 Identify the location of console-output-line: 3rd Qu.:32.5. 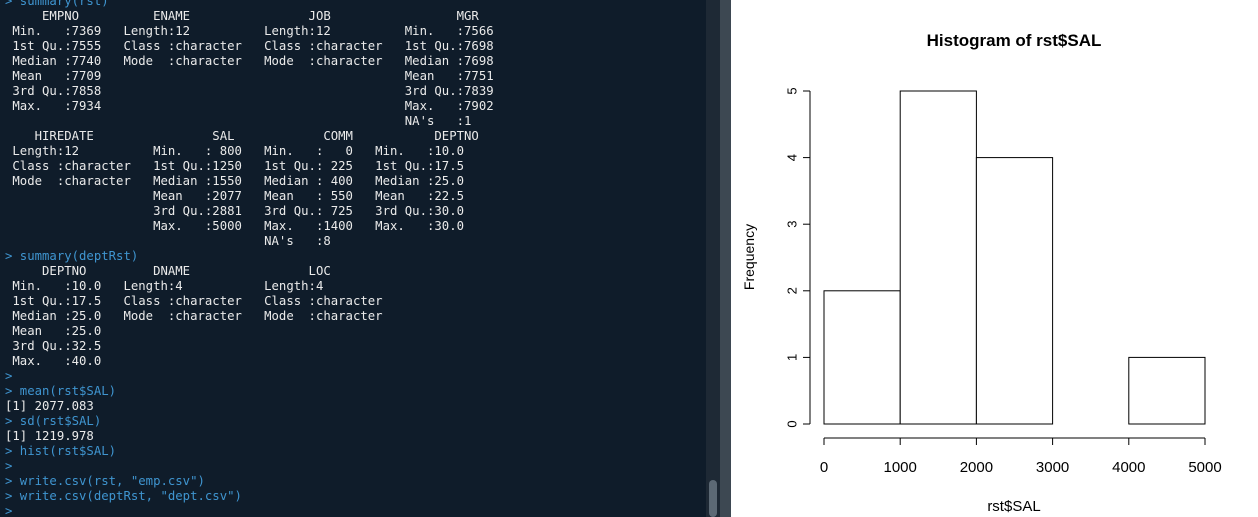
(53, 346).